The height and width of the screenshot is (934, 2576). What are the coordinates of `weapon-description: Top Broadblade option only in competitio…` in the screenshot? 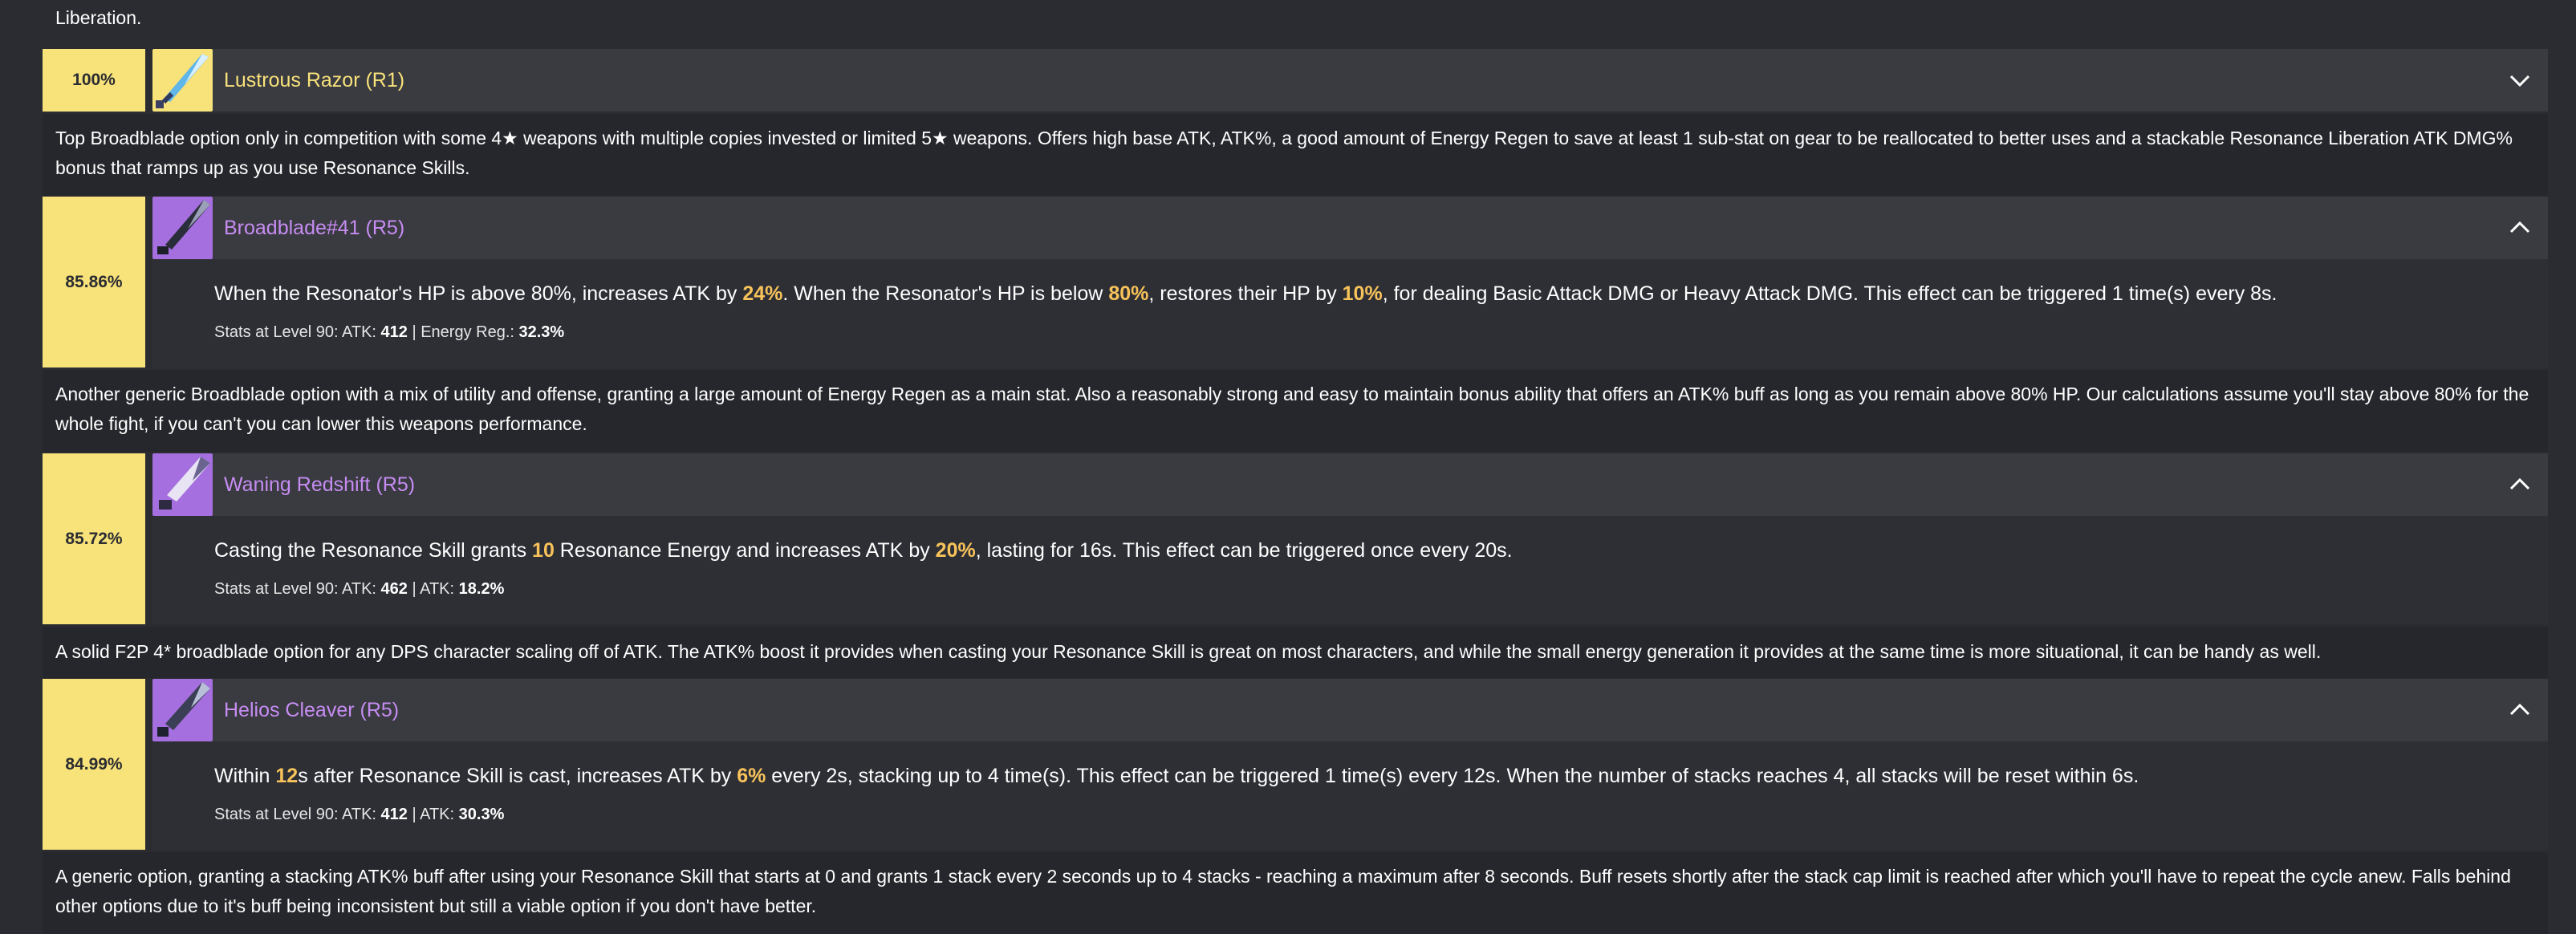 It's located at (1295, 155).